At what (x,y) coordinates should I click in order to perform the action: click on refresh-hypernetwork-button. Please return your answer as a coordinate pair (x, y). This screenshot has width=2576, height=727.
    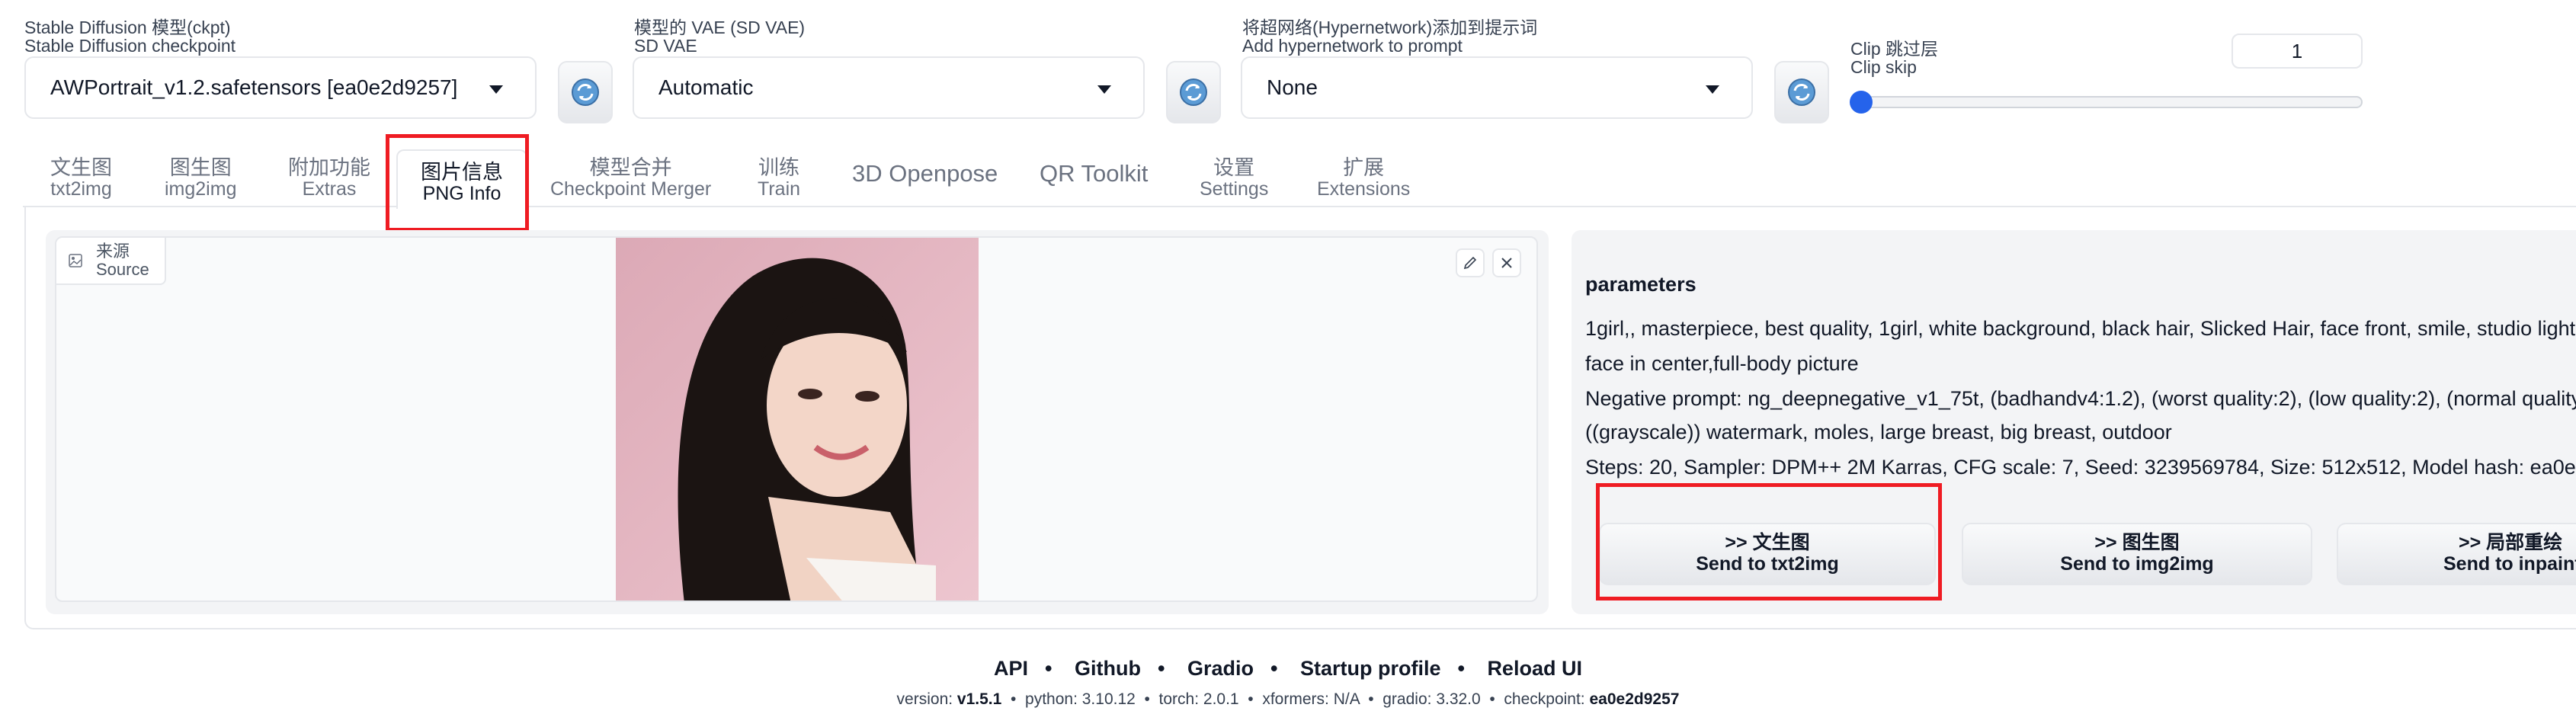
    Looking at the image, I should click on (1802, 92).